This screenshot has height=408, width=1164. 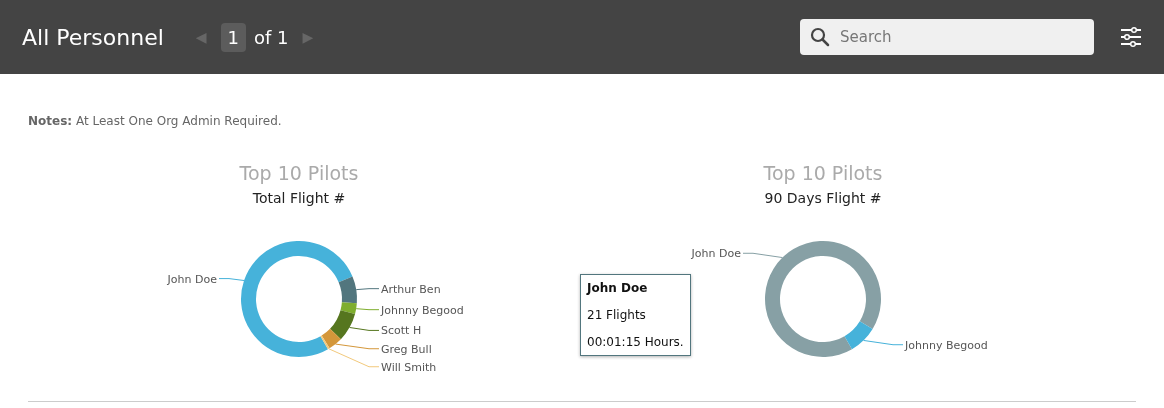 I want to click on next-page-button: ▶, so click(x=308, y=37).